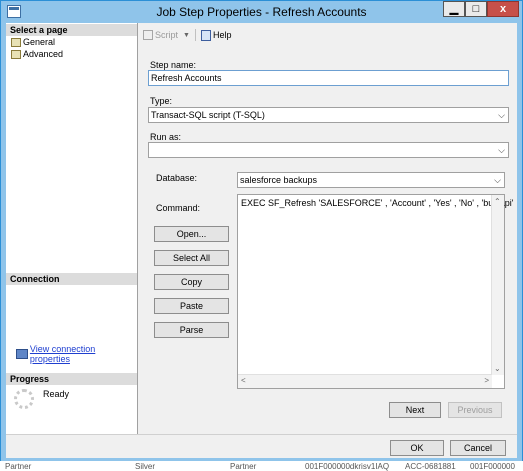 The width and height of the screenshot is (523, 471). Describe the element at coordinates (173, 65) in the screenshot. I see `step-name-label: Step name:` at that location.